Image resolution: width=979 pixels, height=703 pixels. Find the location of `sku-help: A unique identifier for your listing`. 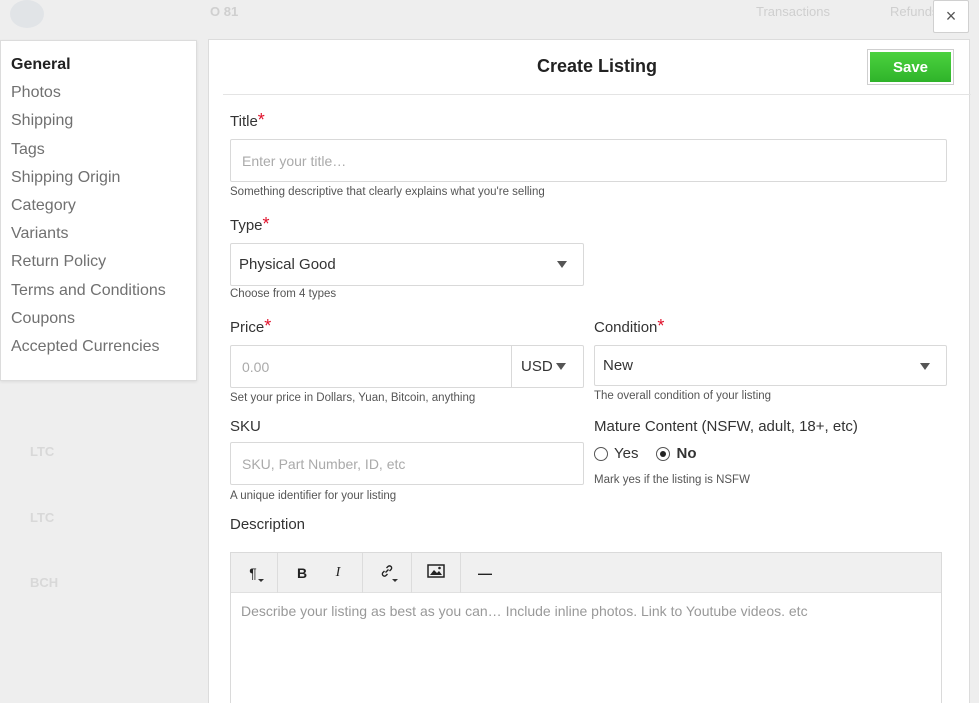

sku-help: A unique identifier for your listing is located at coordinates (313, 496).